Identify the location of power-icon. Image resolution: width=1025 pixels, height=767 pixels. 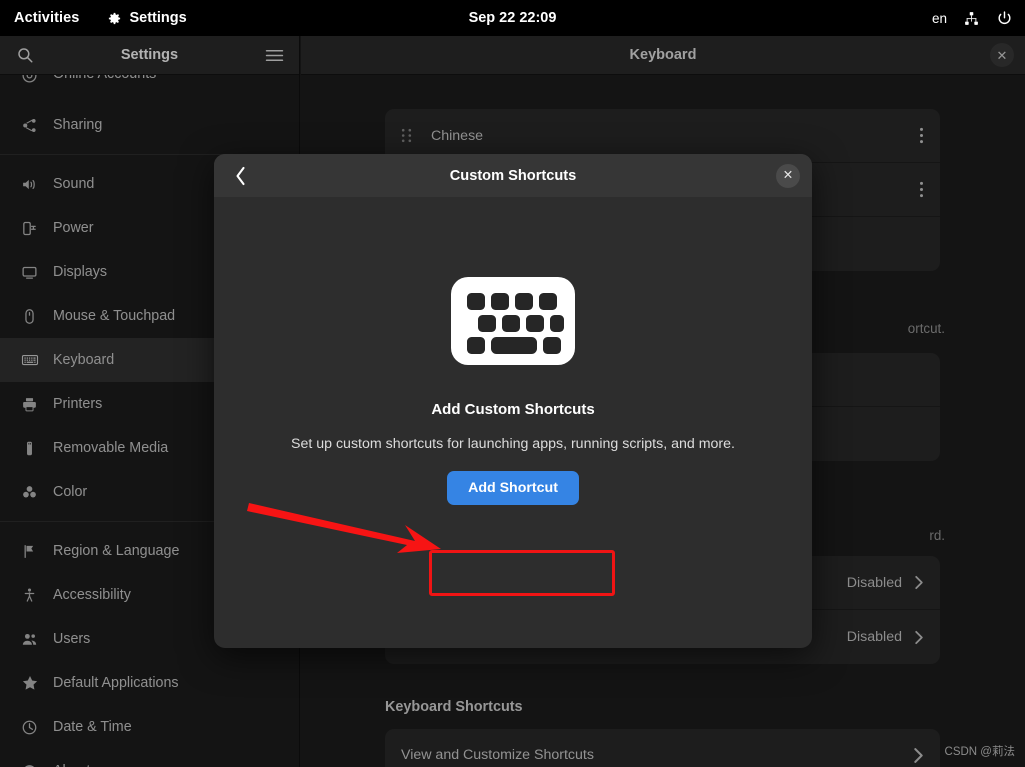
(1004, 18).